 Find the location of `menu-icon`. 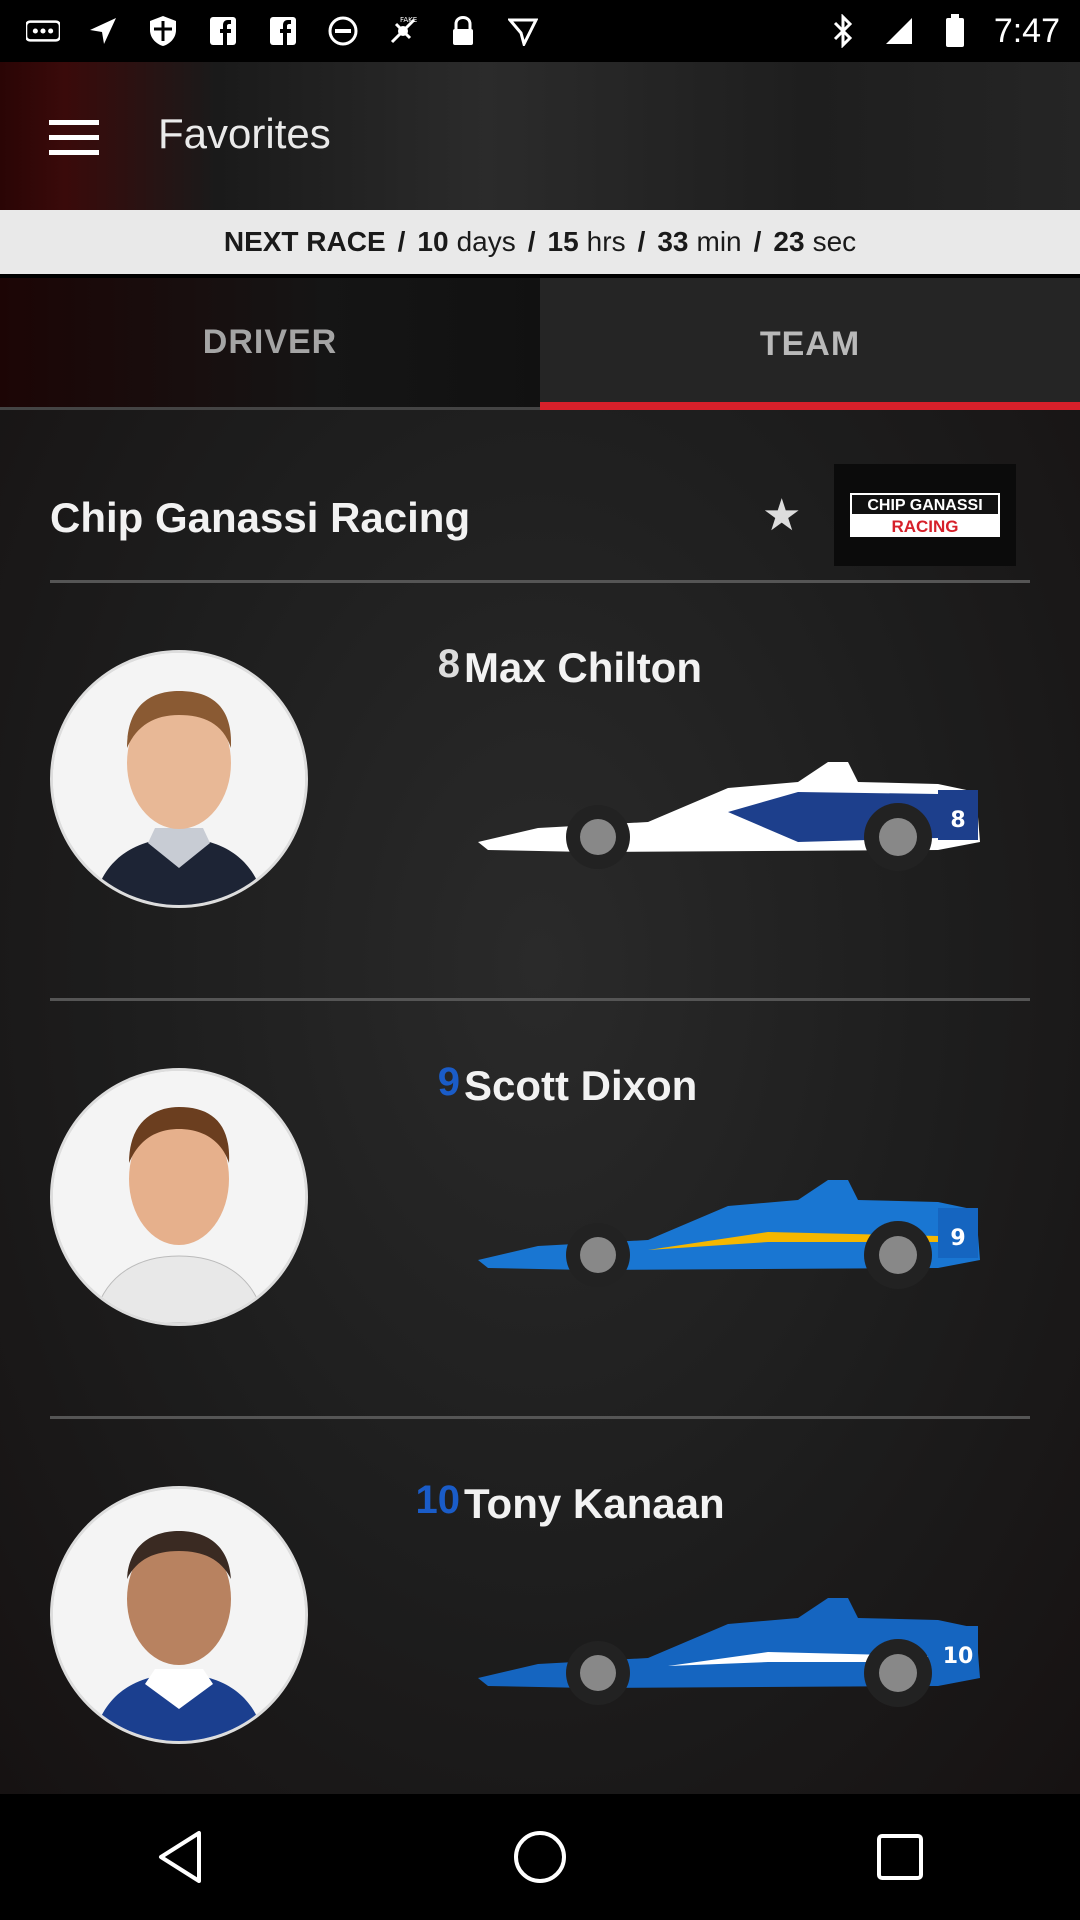

menu-icon is located at coordinates (74, 137).